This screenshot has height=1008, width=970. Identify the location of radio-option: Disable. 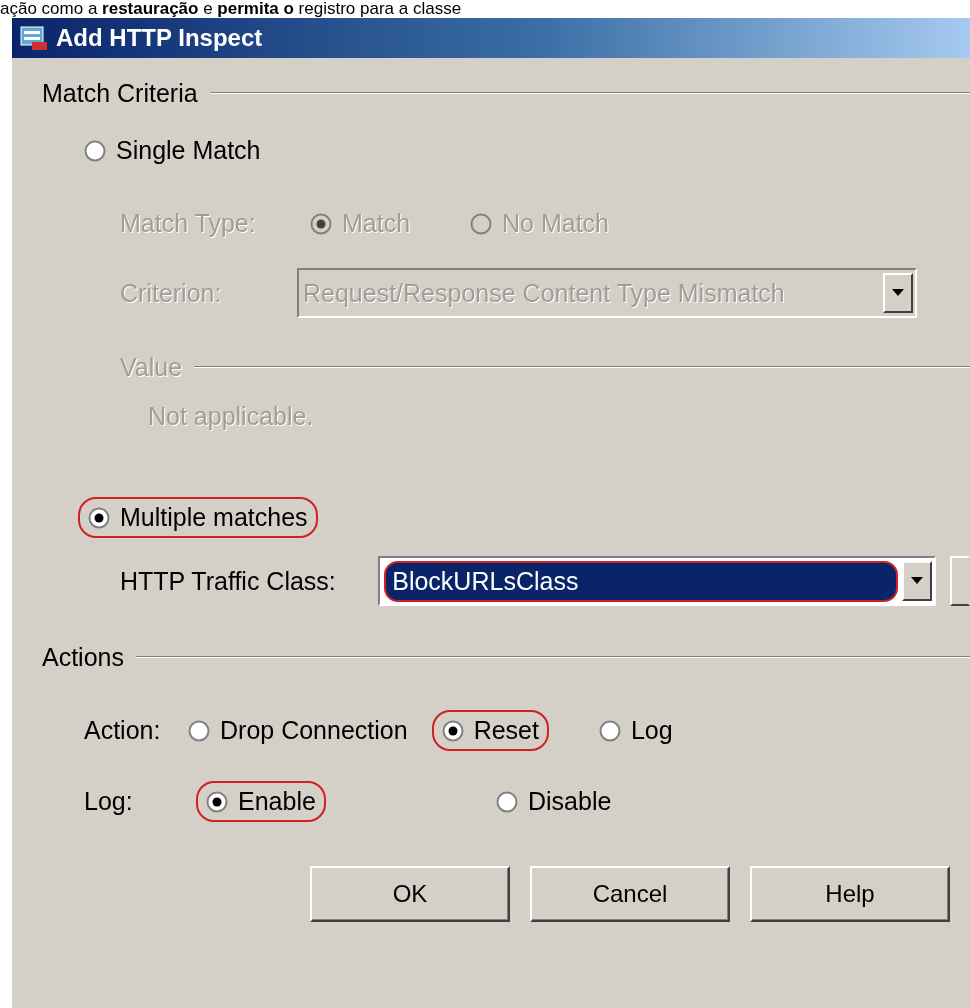
(554, 801).